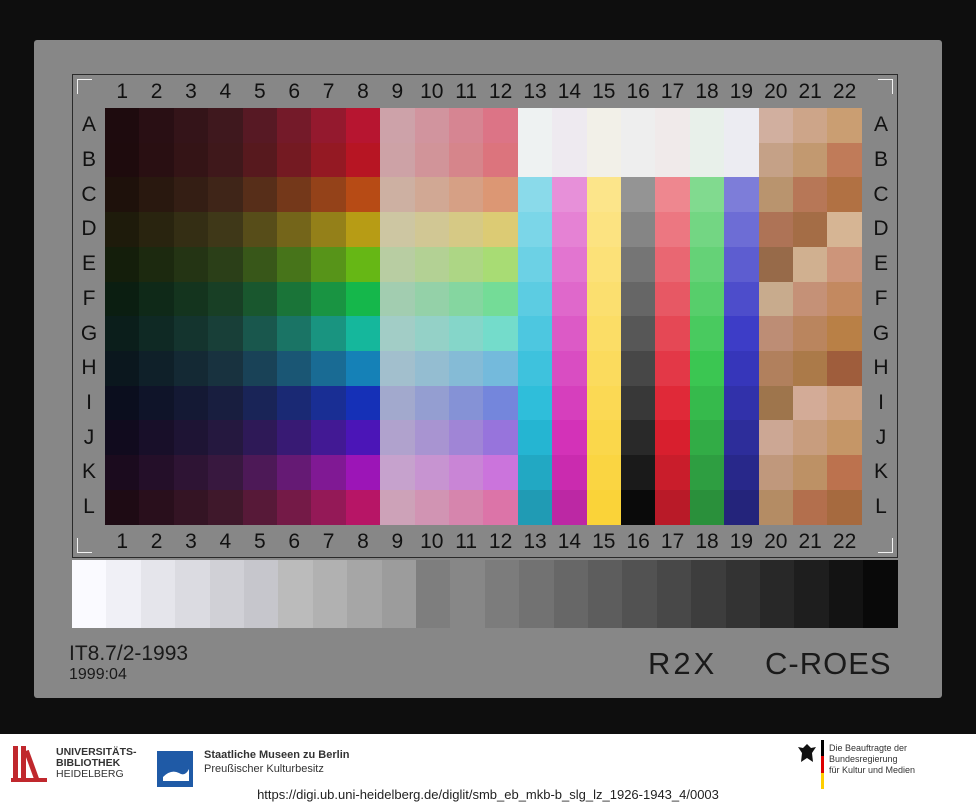 This screenshot has width=976, height=803. I want to click on smb-name-line1: Staatliche Museen zu Berlin, so click(277, 755).